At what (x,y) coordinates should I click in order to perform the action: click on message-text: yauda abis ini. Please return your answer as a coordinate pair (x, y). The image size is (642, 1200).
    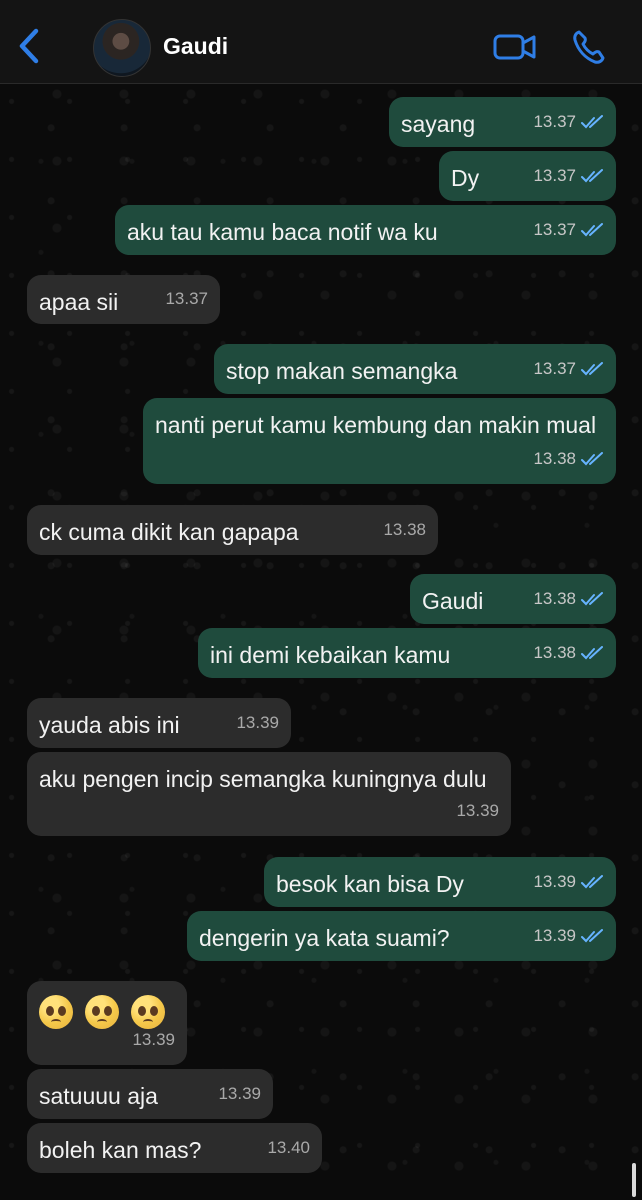
    Looking at the image, I should click on (109, 725).